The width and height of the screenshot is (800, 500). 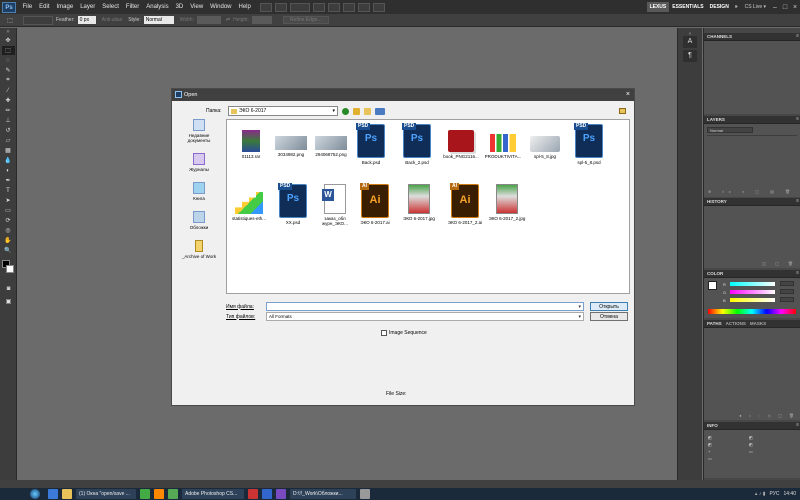 What do you see at coordinates (8, 130) in the screenshot?
I see `history-brush-icon: ↺` at bounding box center [8, 130].